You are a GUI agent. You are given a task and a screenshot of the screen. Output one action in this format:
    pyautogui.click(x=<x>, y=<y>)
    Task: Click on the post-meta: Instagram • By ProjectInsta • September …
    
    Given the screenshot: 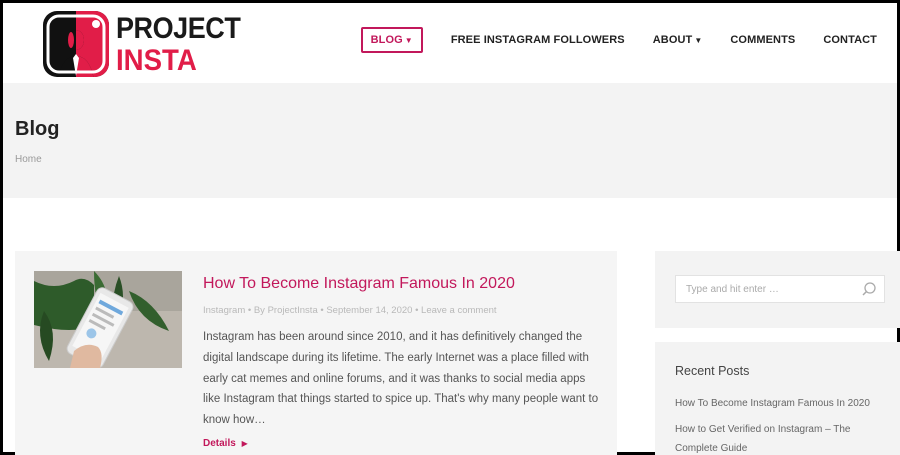 What is the action you would take?
    pyautogui.click(x=350, y=310)
    